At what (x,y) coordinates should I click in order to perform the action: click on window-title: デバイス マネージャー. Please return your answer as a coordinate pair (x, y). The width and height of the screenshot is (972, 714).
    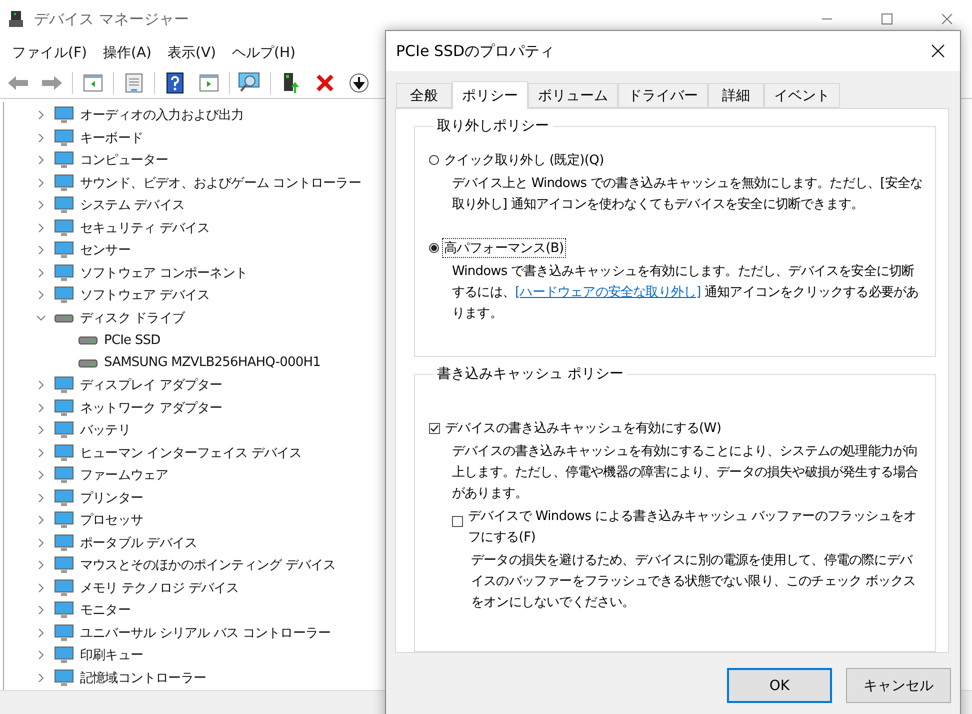
    Looking at the image, I should click on (112, 19).